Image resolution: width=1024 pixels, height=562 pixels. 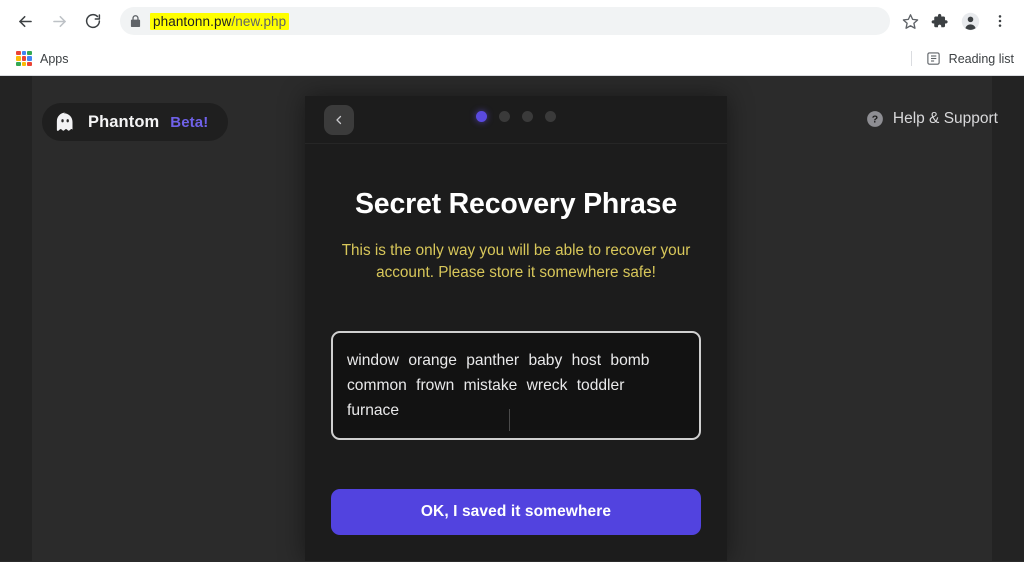 I want to click on address-bar: phantonn.pw/new.php, so click(x=505, y=21).